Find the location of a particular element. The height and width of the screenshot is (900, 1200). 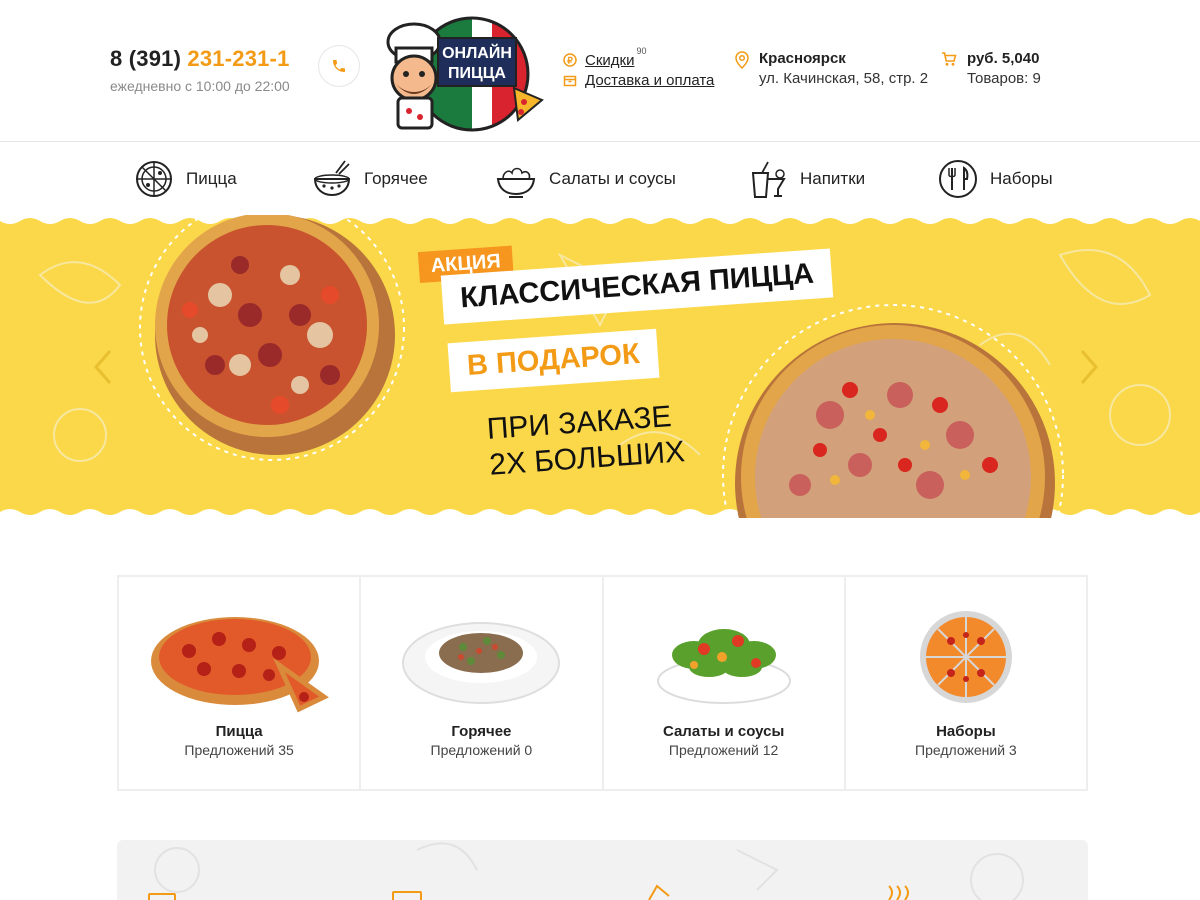

nav-item-sets: Наборы is located at coordinates (995, 179).